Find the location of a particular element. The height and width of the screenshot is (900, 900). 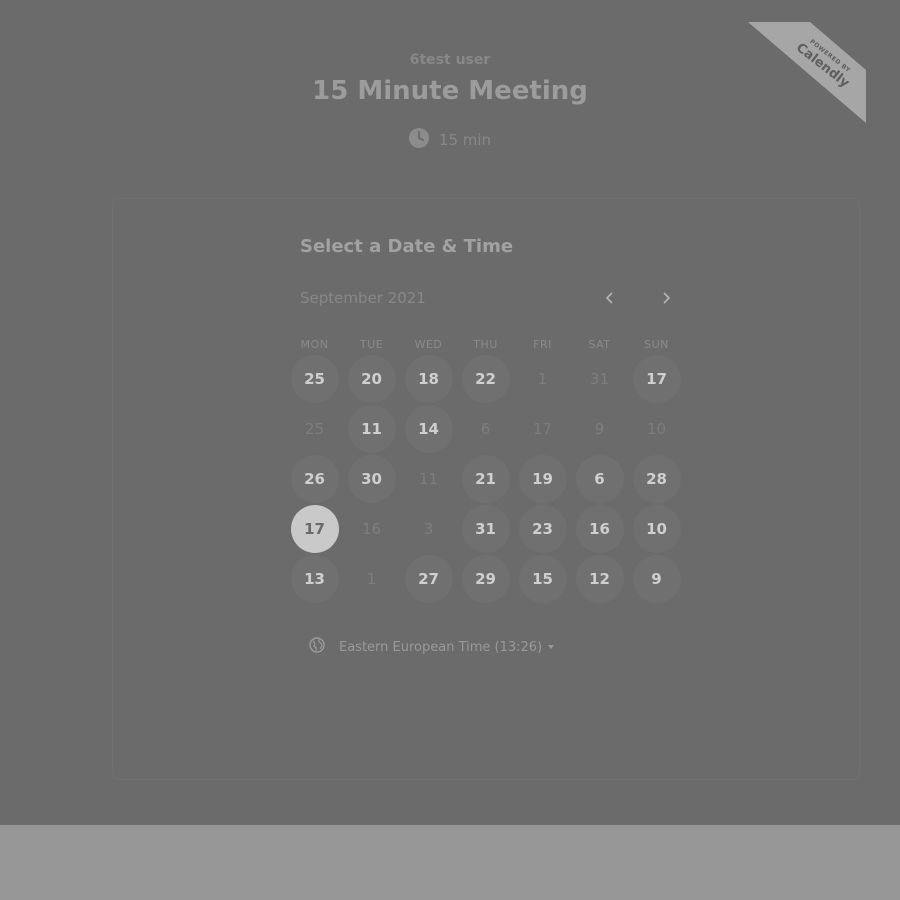

day-cell: 15 is located at coordinates (542, 579).